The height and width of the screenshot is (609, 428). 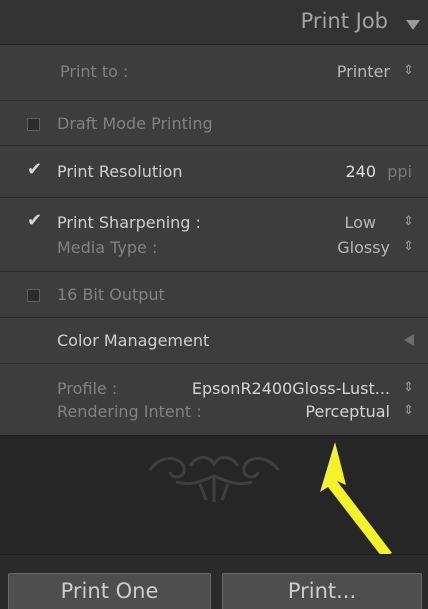 I want to click on panel-title: Print Job, so click(x=344, y=21).